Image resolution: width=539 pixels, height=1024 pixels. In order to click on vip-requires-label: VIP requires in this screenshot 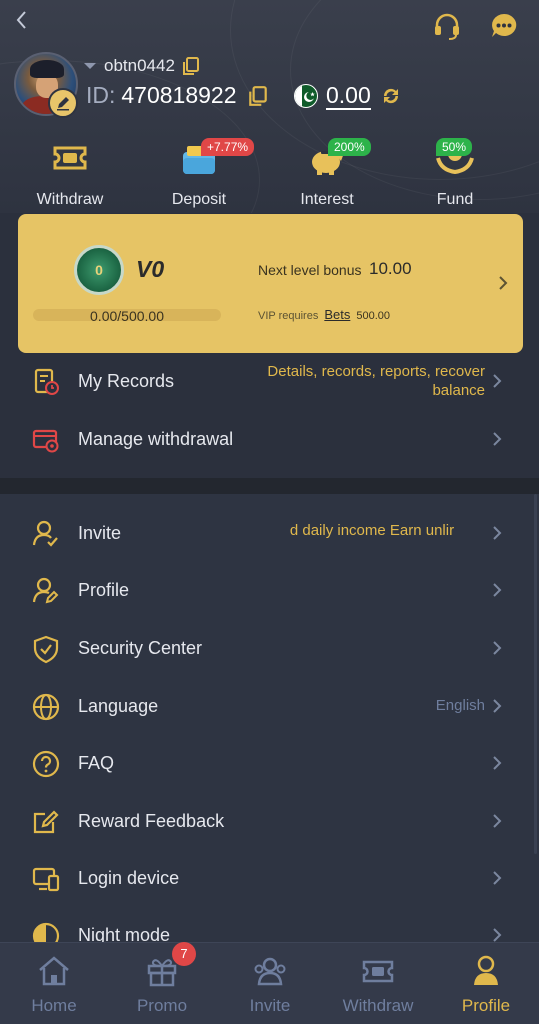, I will do `click(288, 316)`.